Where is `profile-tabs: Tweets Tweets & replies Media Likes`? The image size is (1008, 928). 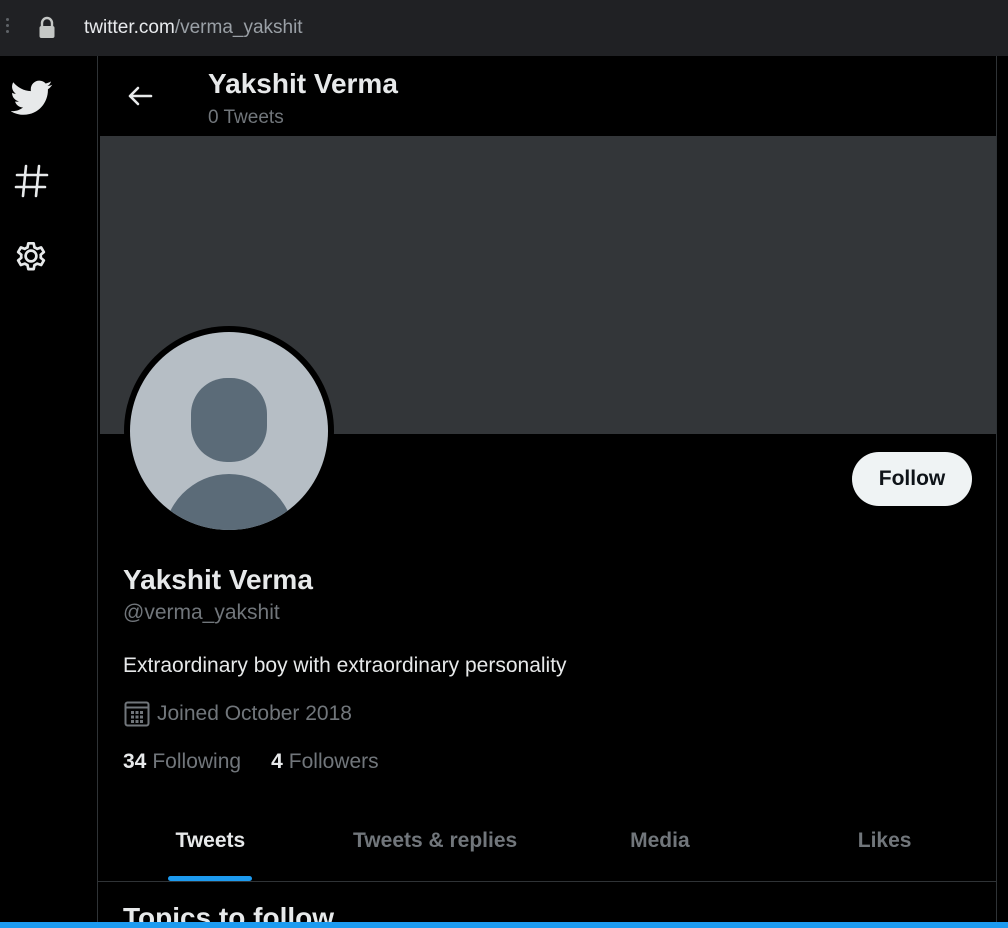
profile-tabs: Tweets Tweets & replies Media Likes is located at coordinates (547, 841).